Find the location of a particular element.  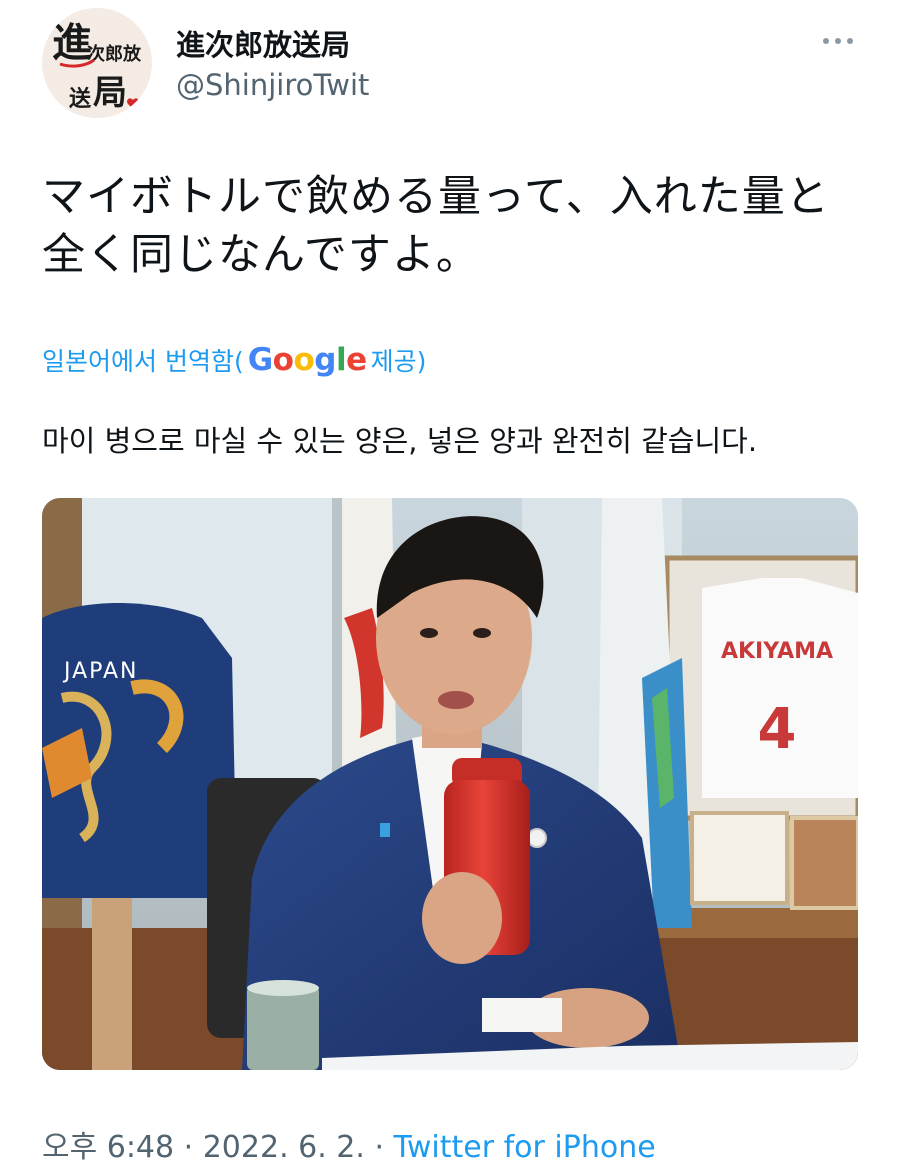

svg-text: 局 is located at coordinates (110, 93).